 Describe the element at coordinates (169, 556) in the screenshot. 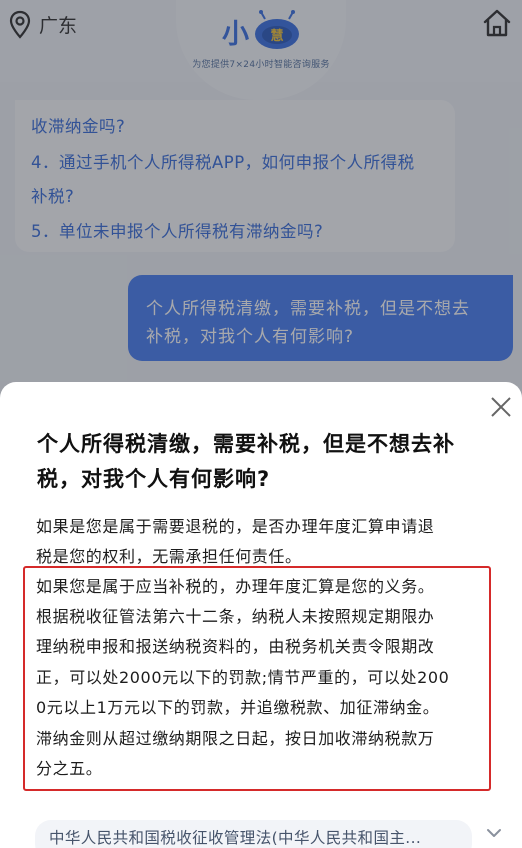

I see `answer-intro-line: 税是您的权利，无需承担任何责任。` at that location.